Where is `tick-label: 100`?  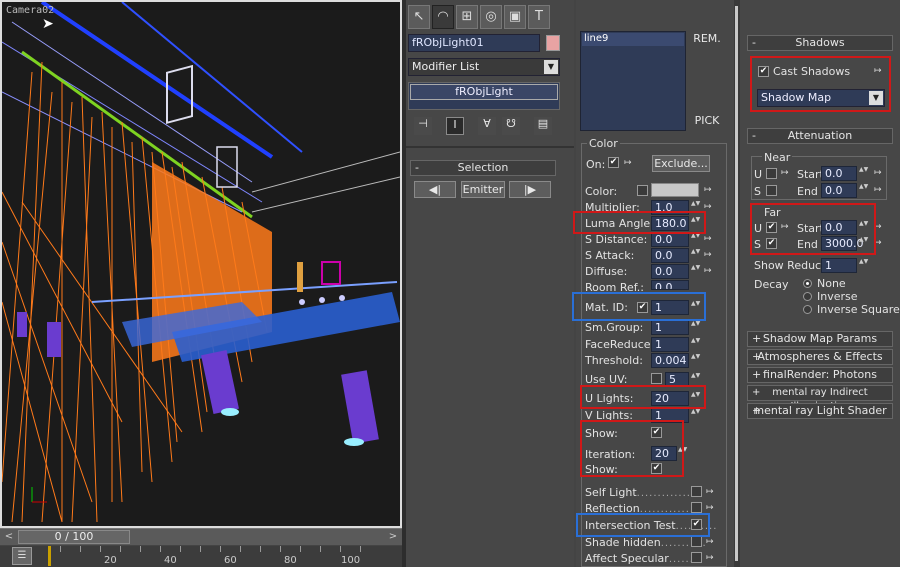
tick-label: 100 is located at coordinates (351, 560).